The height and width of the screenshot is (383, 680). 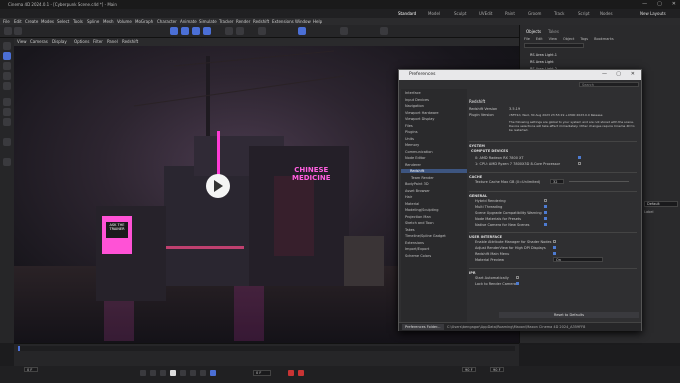 I want to click on tree-item: Node Editor, so click(x=415, y=158).